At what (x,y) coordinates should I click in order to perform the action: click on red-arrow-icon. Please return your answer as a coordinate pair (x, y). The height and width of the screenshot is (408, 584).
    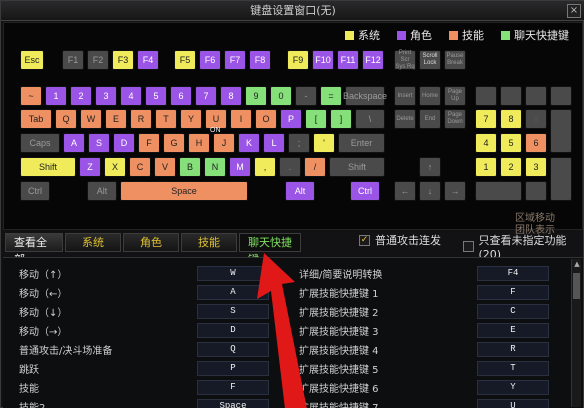
    Looking at the image, I should click on (282, 330).